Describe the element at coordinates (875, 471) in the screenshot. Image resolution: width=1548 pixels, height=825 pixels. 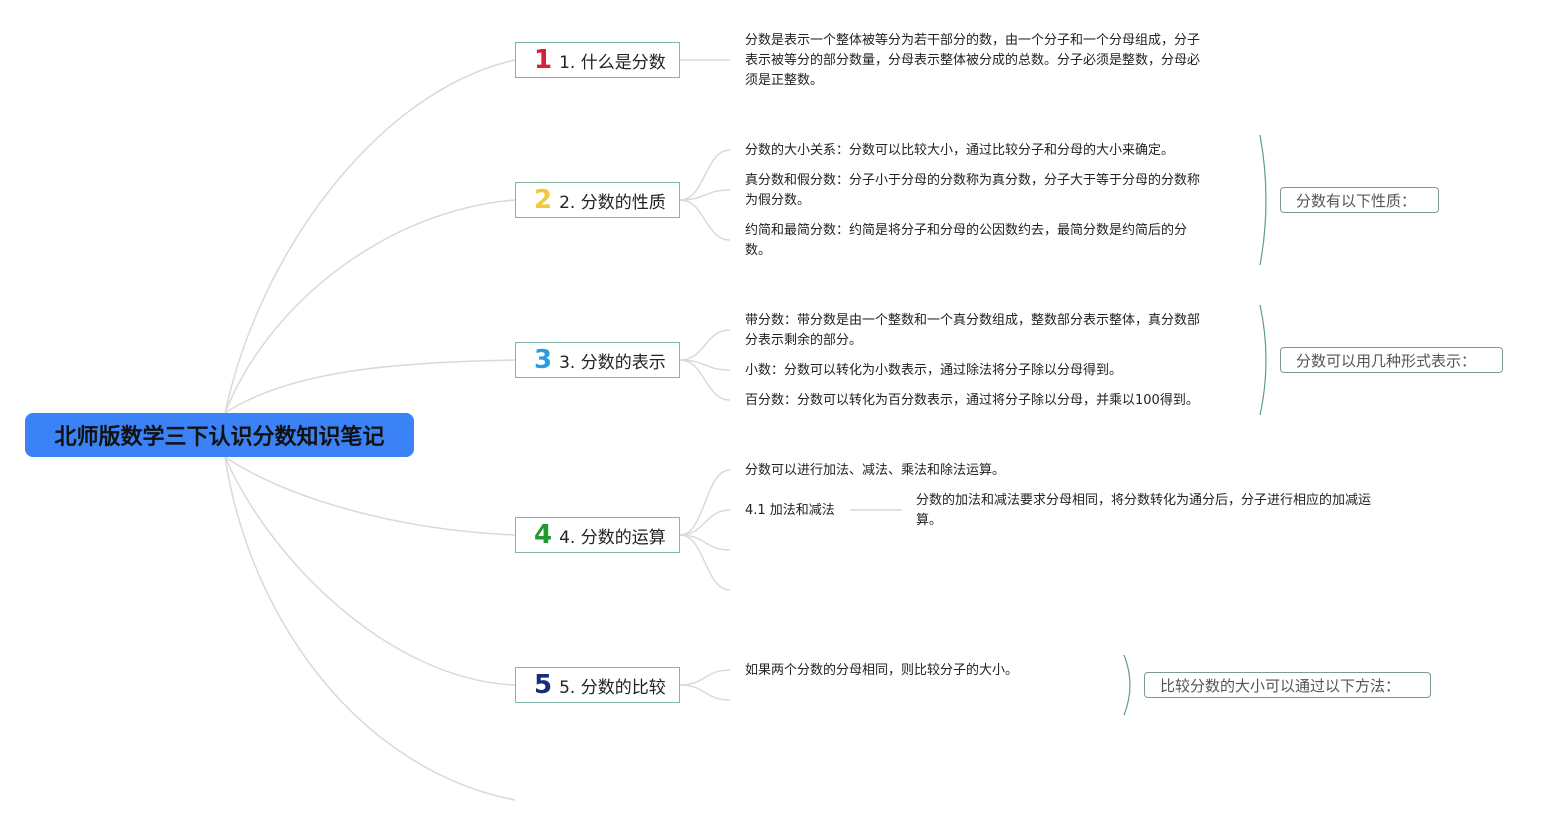
I see `note-operations: 分数可以进行加法、减法、乘法和除法运算。` at that location.